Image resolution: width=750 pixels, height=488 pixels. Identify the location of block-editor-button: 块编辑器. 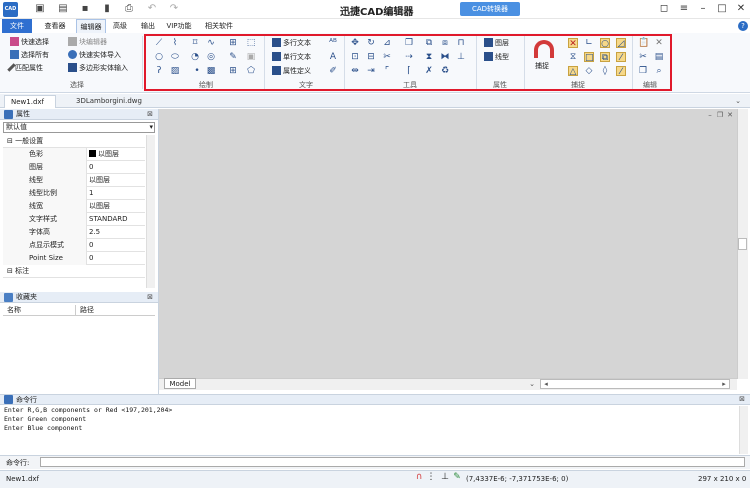
(87, 42).